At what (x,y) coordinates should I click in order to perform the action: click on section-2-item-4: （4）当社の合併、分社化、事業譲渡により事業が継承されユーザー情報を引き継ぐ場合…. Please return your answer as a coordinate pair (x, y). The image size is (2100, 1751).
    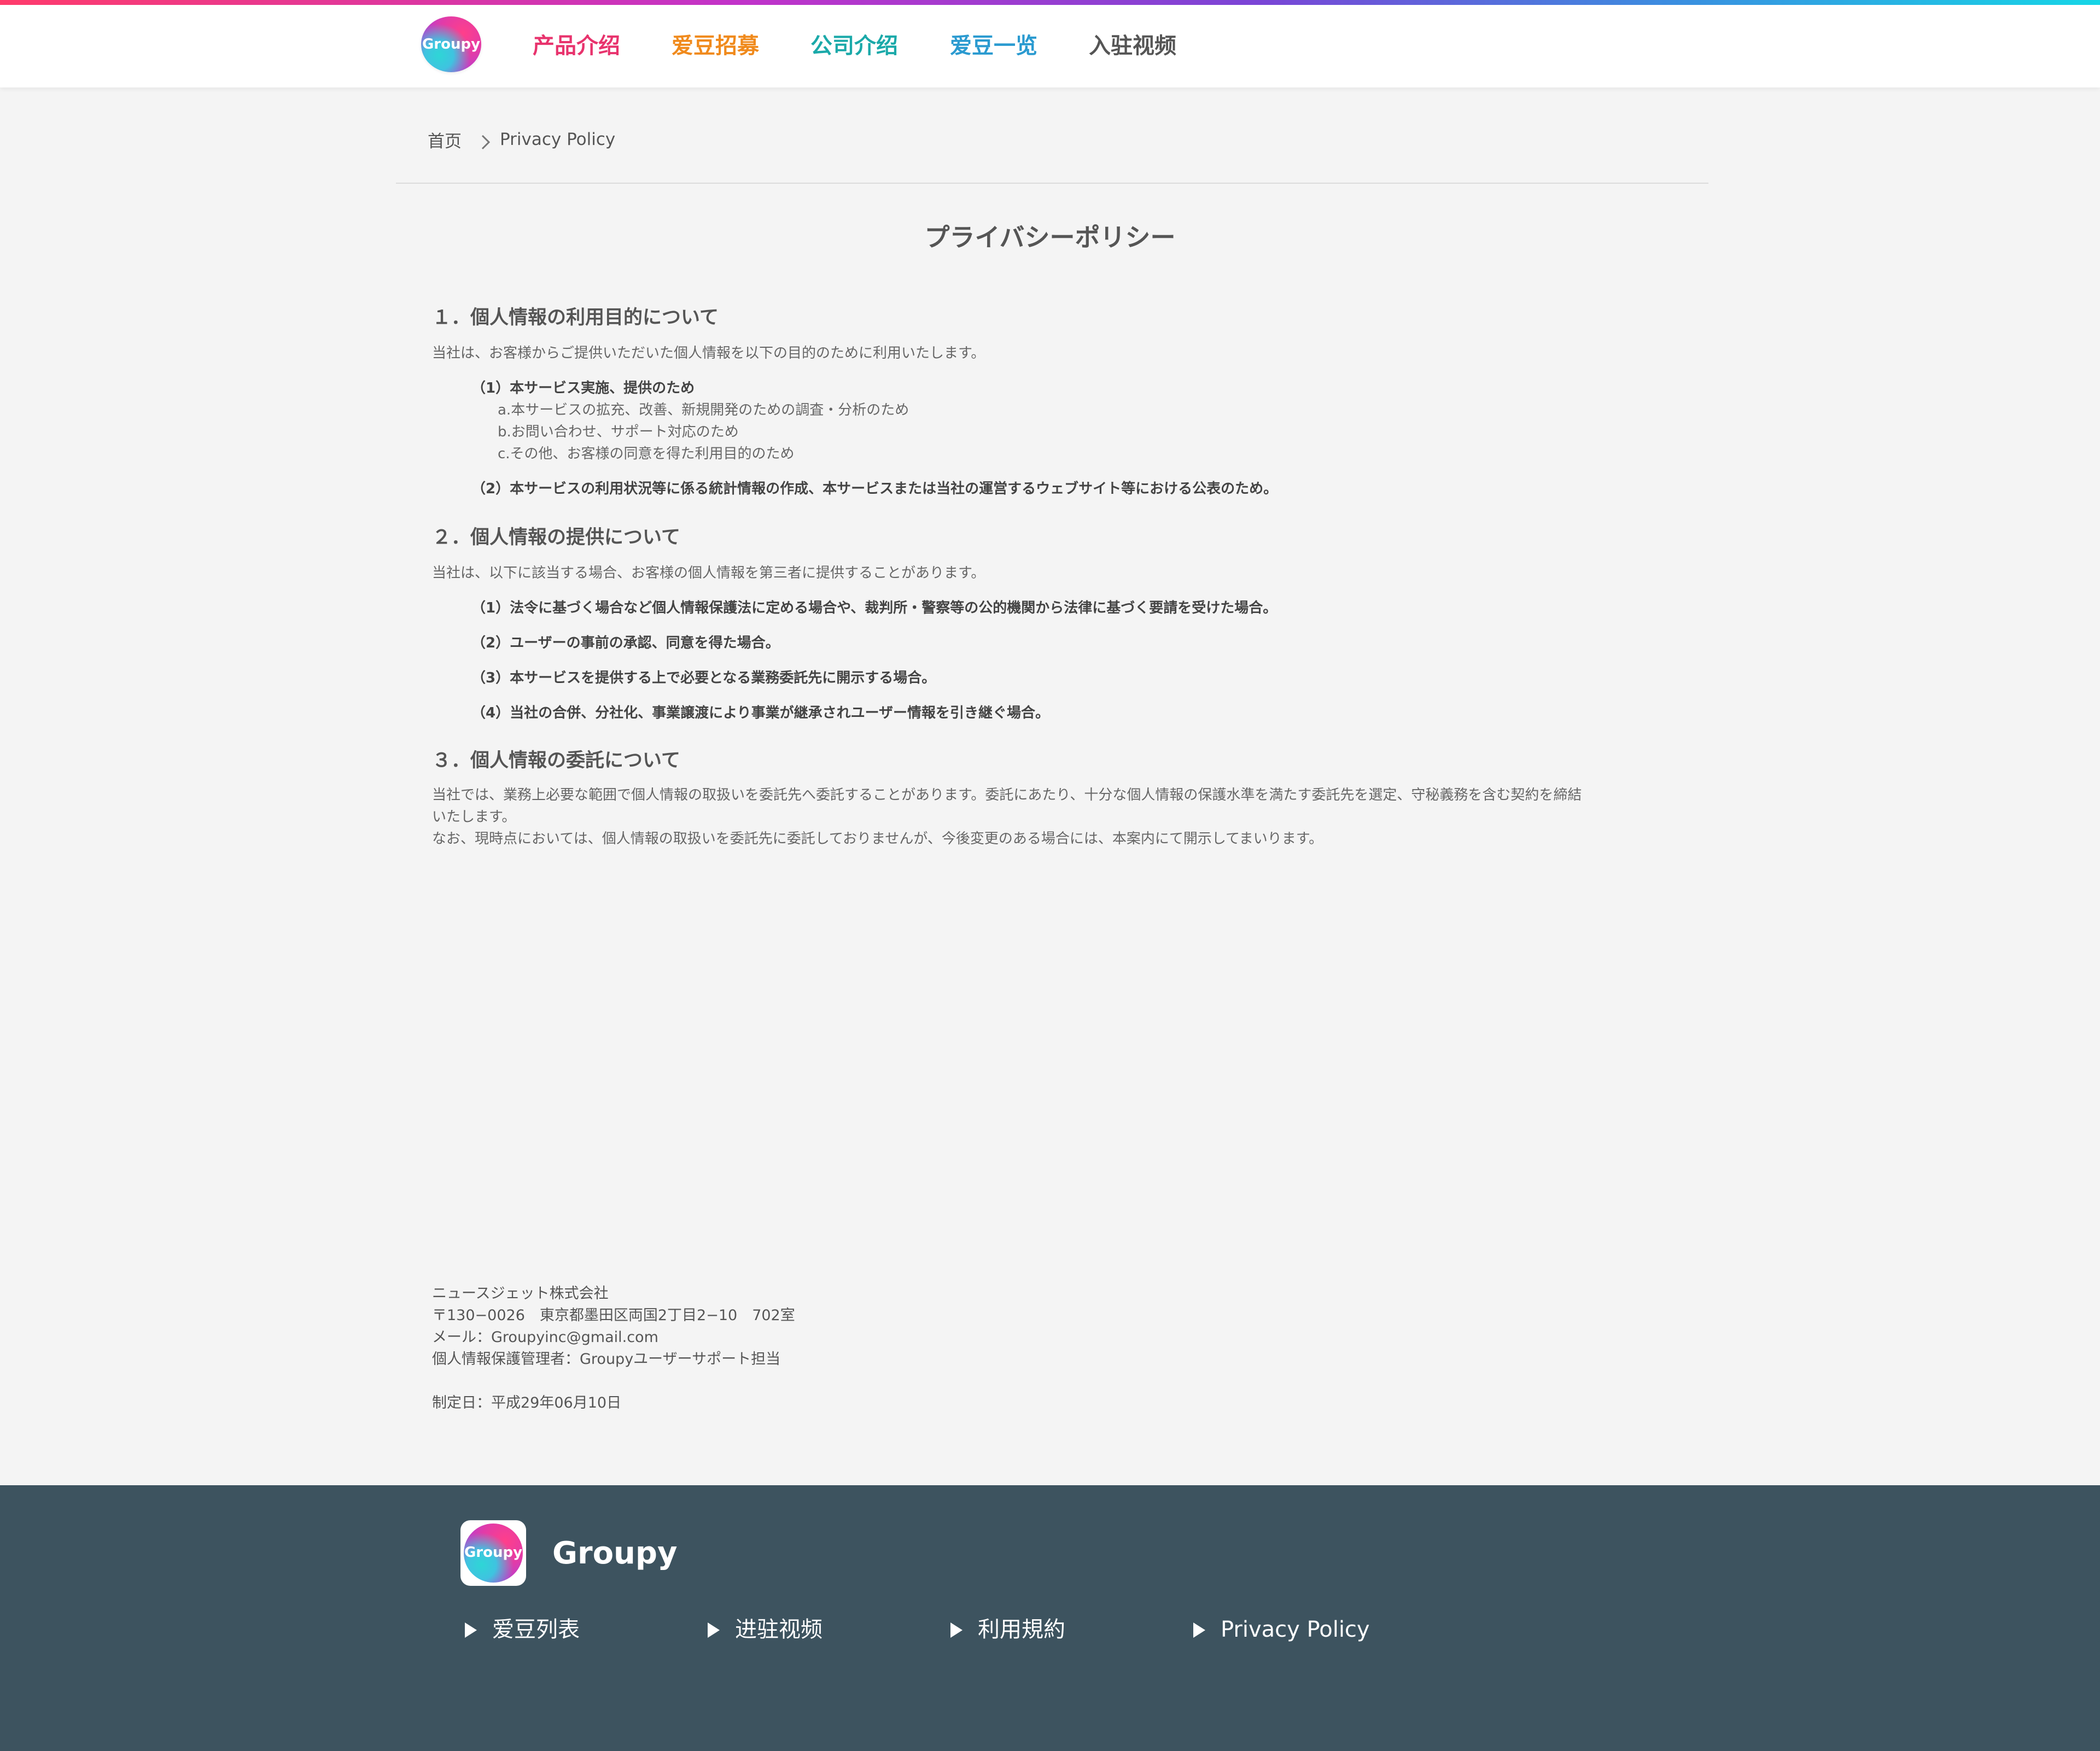
    Looking at the image, I should click on (760, 713).